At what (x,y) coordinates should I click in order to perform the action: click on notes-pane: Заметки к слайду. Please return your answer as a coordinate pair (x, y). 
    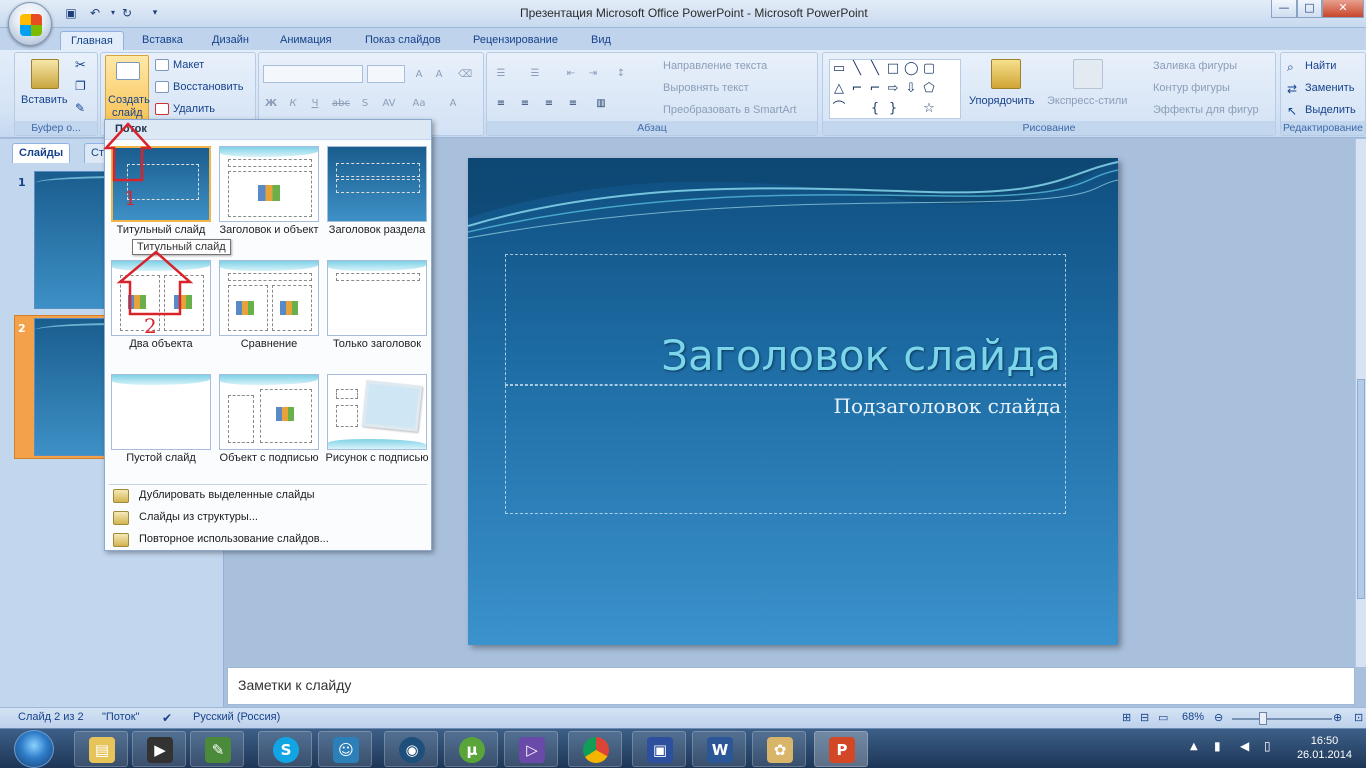
    Looking at the image, I should click on (791, 686).